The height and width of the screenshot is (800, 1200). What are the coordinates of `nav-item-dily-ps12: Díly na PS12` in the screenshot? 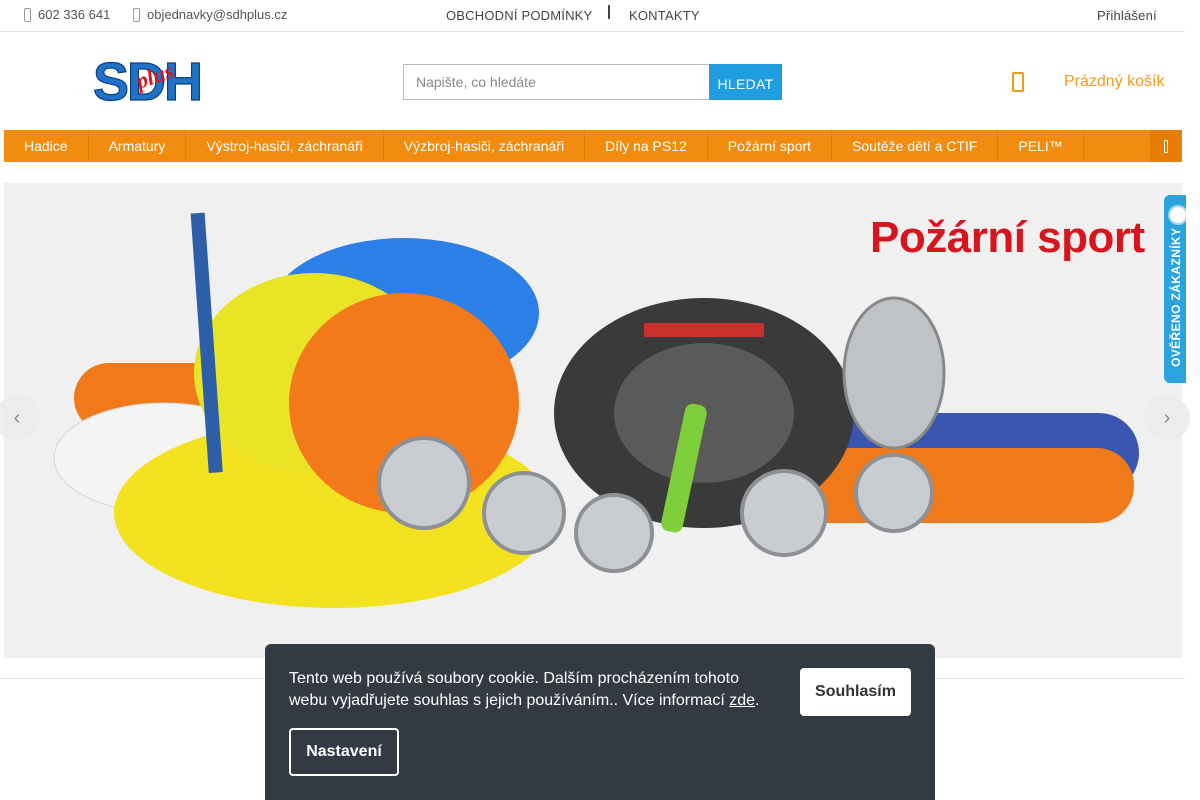 It's located at (646, 146).